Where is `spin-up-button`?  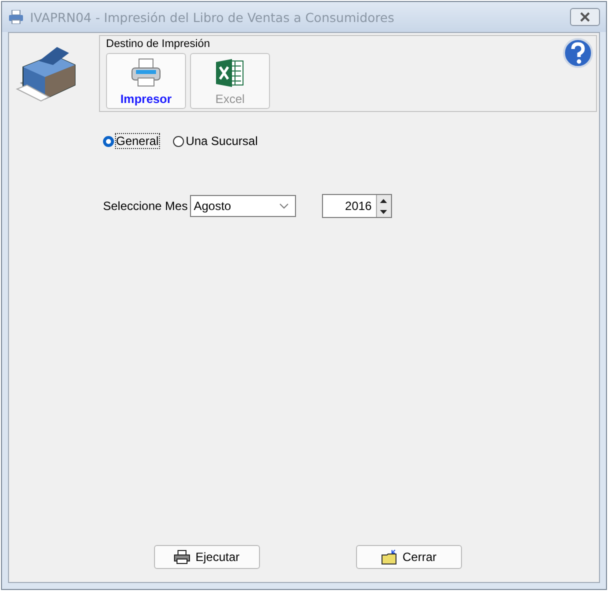 spin-up-button is located at coordinates (383, 200).